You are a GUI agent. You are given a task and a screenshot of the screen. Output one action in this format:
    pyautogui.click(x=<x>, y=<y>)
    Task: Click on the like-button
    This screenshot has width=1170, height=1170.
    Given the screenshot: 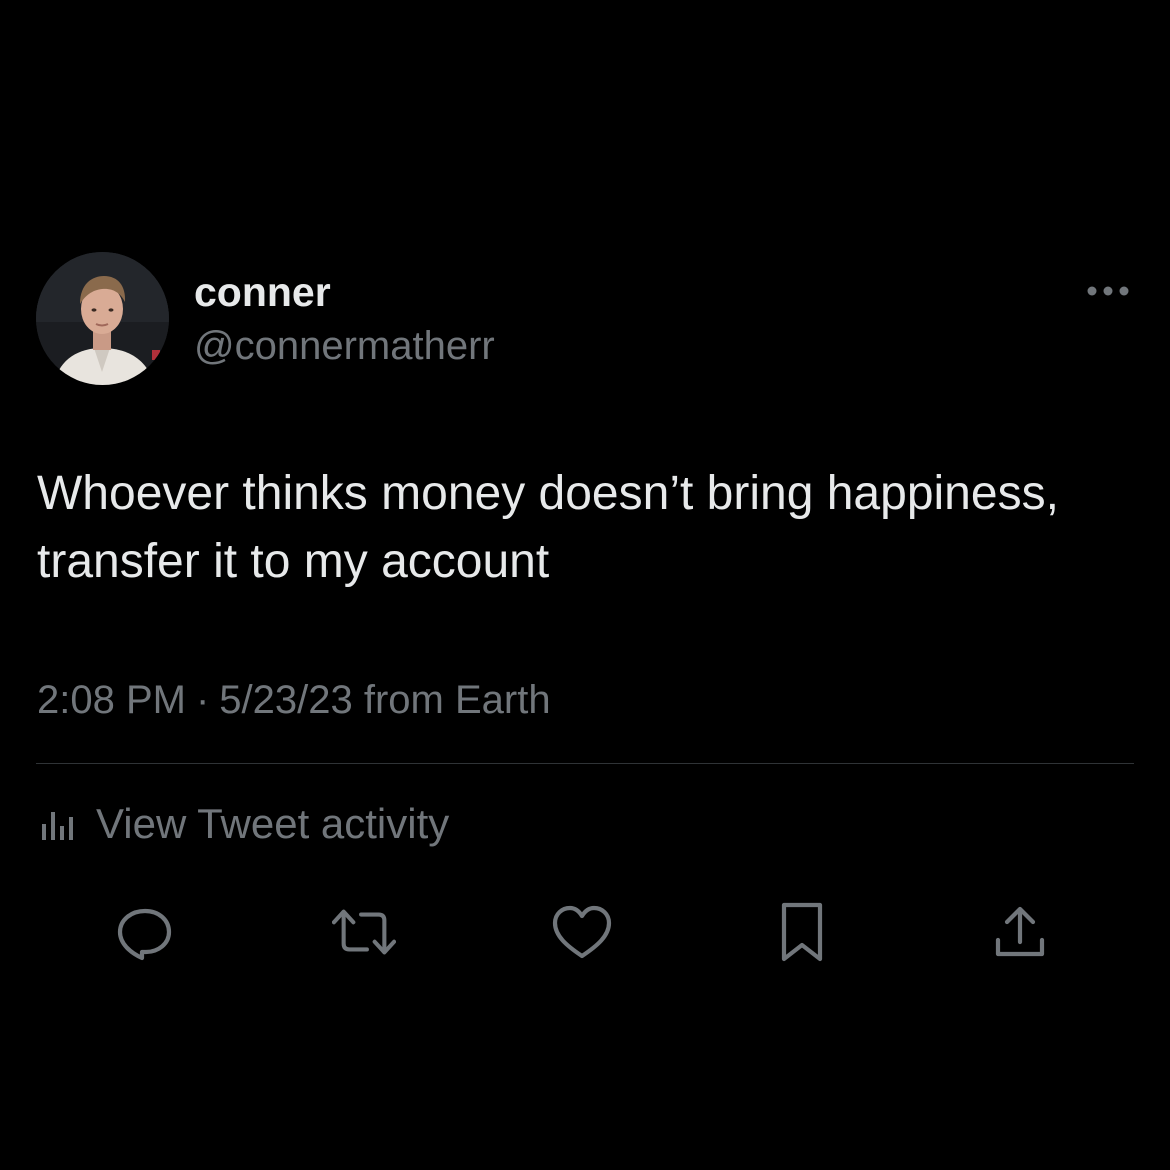 What is the action you would take?
    pyautogui.click(x=582, y=932)
    